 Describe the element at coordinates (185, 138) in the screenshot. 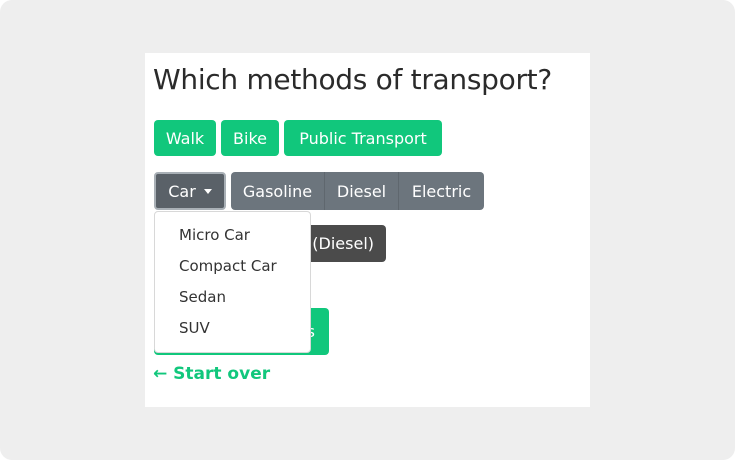

I see `walk-button: Walk` at that location.